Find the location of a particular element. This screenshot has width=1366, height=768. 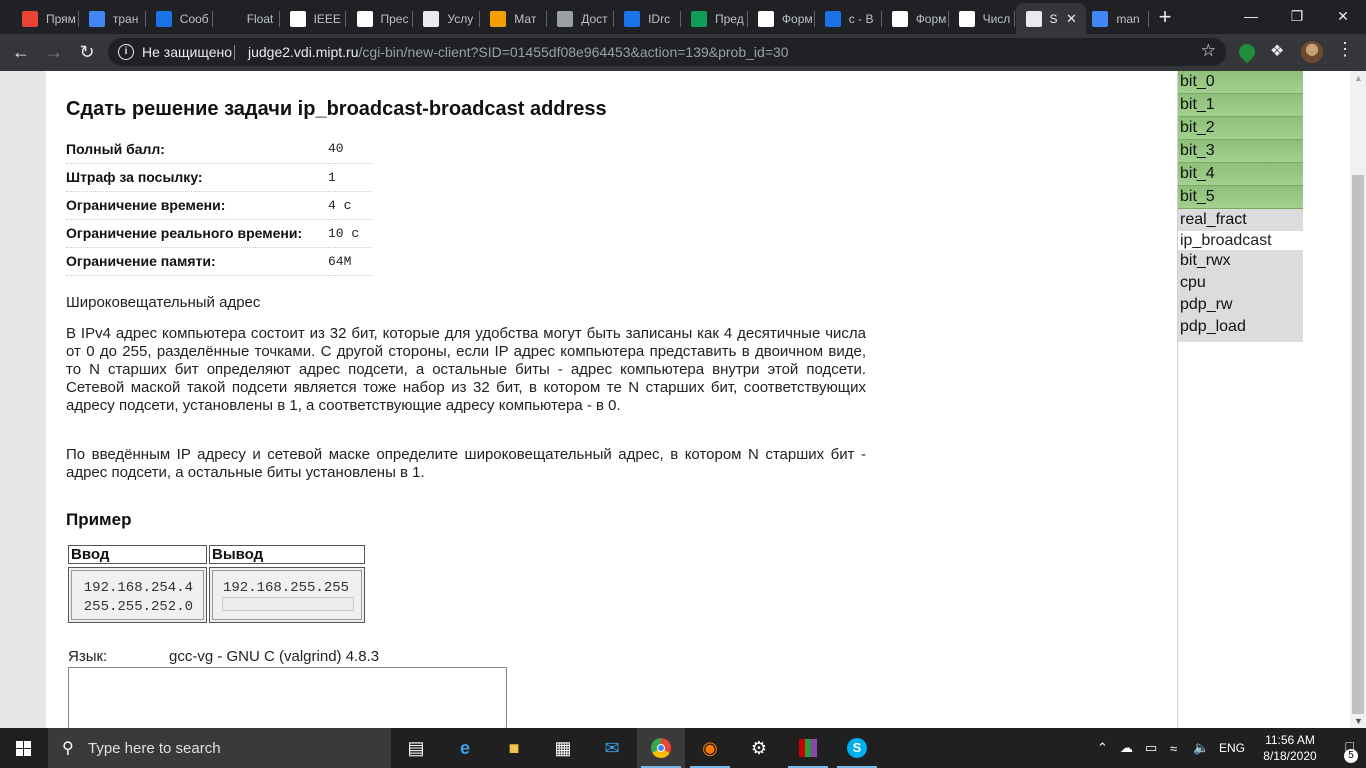

example-output-text: 192.168.255.255 is located at coordinates (287, 595).